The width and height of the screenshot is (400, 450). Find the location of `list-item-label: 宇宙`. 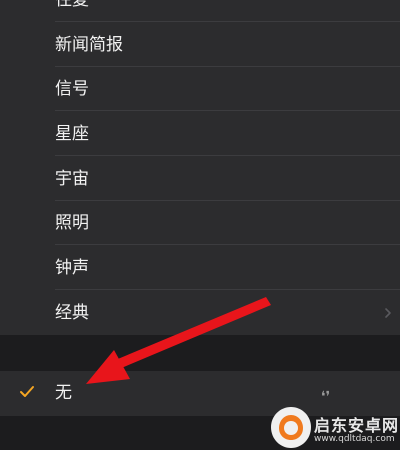

list-item-label: 宇宙 is located at coordinates (72, 179).